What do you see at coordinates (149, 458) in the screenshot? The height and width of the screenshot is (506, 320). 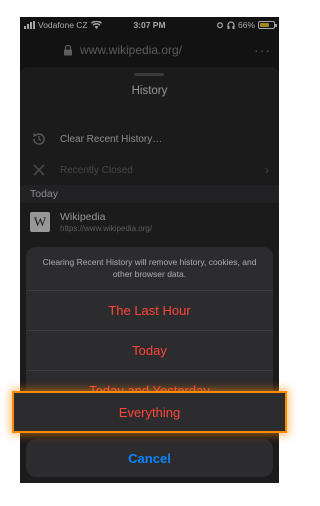 I see `cancel-button: Cancel` at bounding box center [149, 458].